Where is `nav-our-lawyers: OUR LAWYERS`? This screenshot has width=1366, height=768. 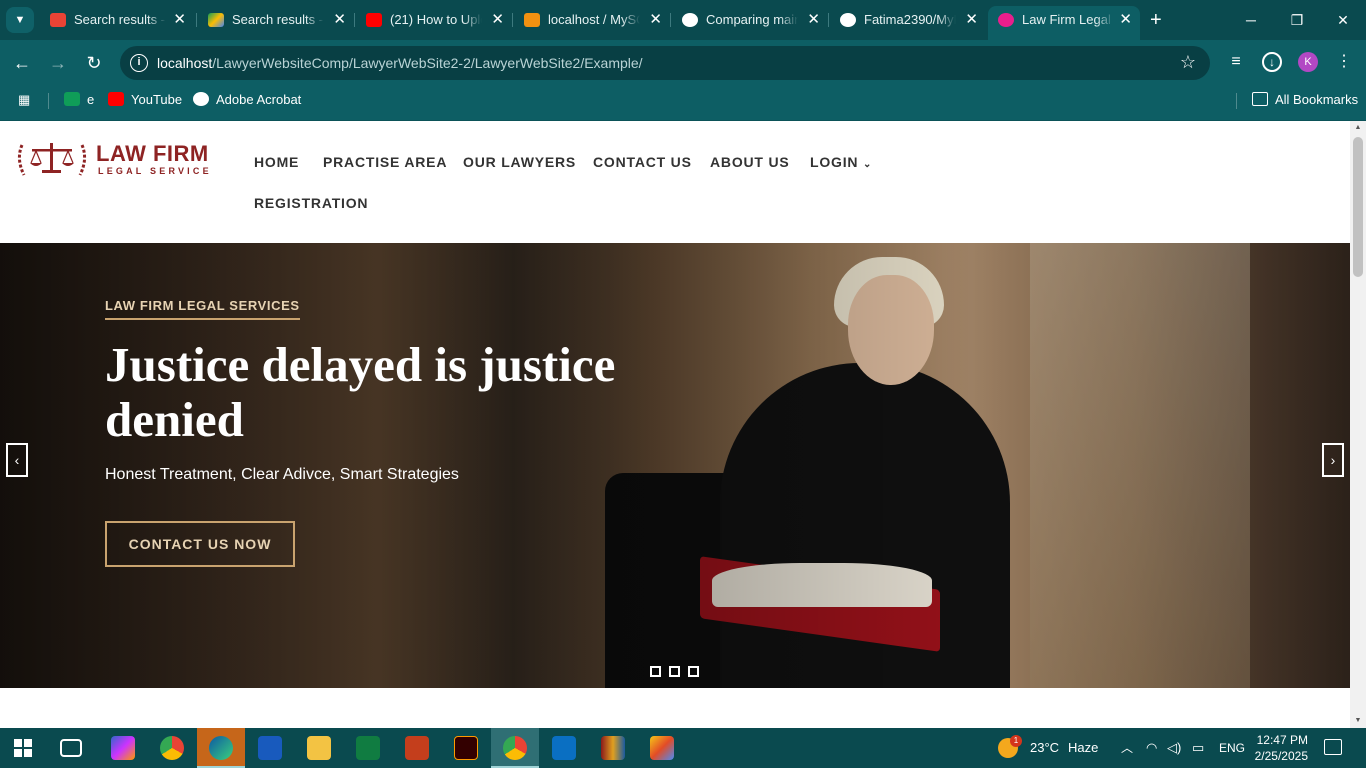 nav-our-lawyers: OUR LAWYERS is located at coordinates (519, 162).